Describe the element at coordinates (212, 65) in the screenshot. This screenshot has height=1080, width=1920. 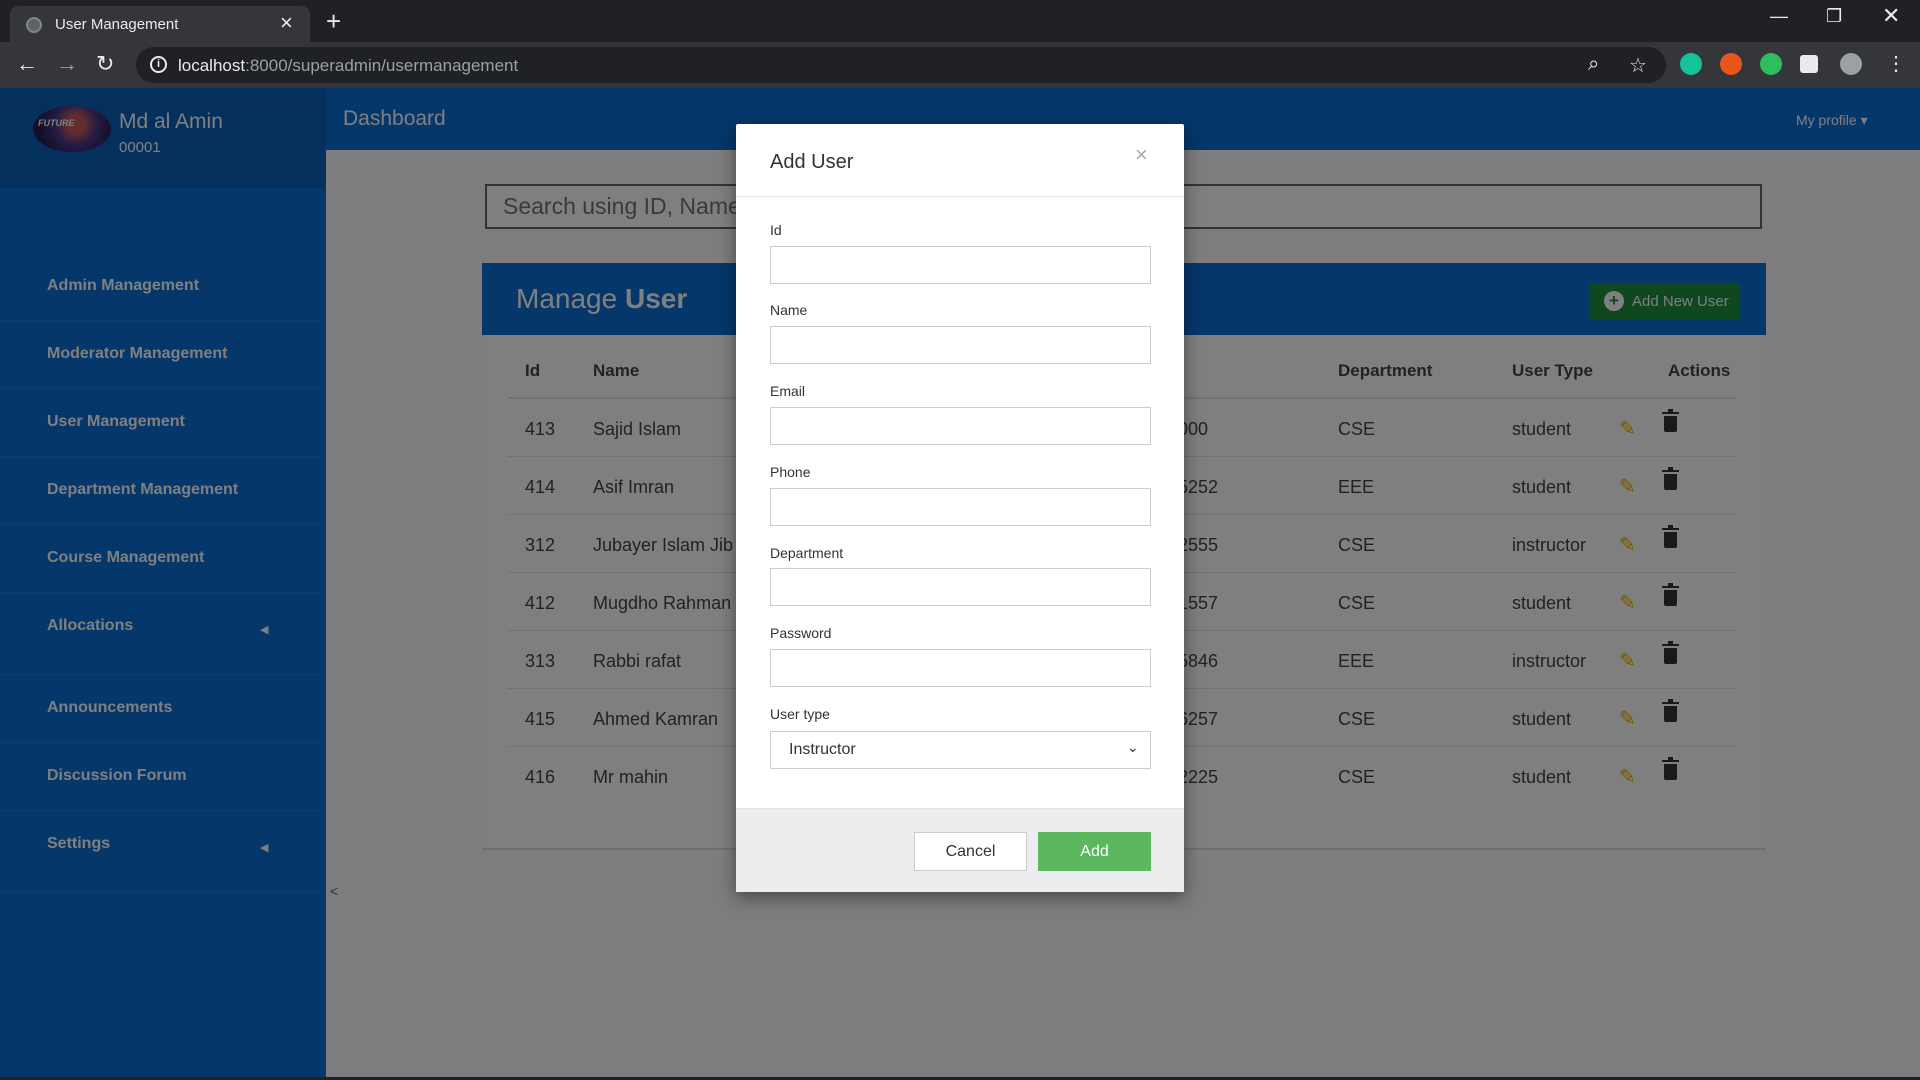
I see `url-host: localhost` at that location.